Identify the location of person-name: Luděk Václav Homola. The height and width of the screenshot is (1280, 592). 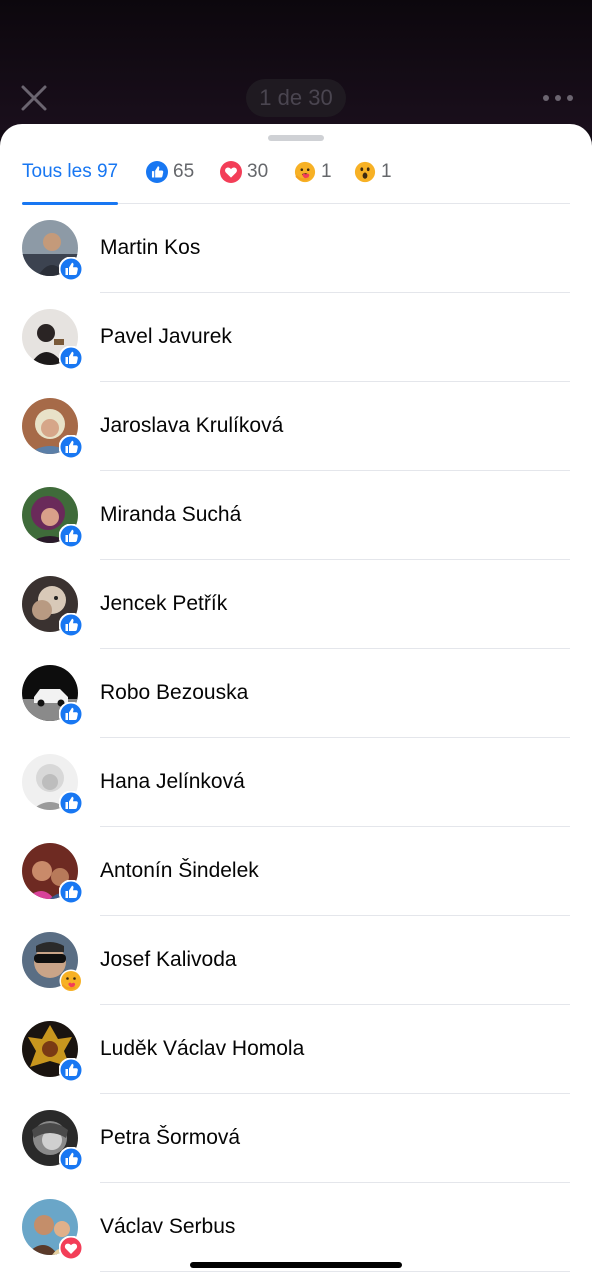
(202, 1049).